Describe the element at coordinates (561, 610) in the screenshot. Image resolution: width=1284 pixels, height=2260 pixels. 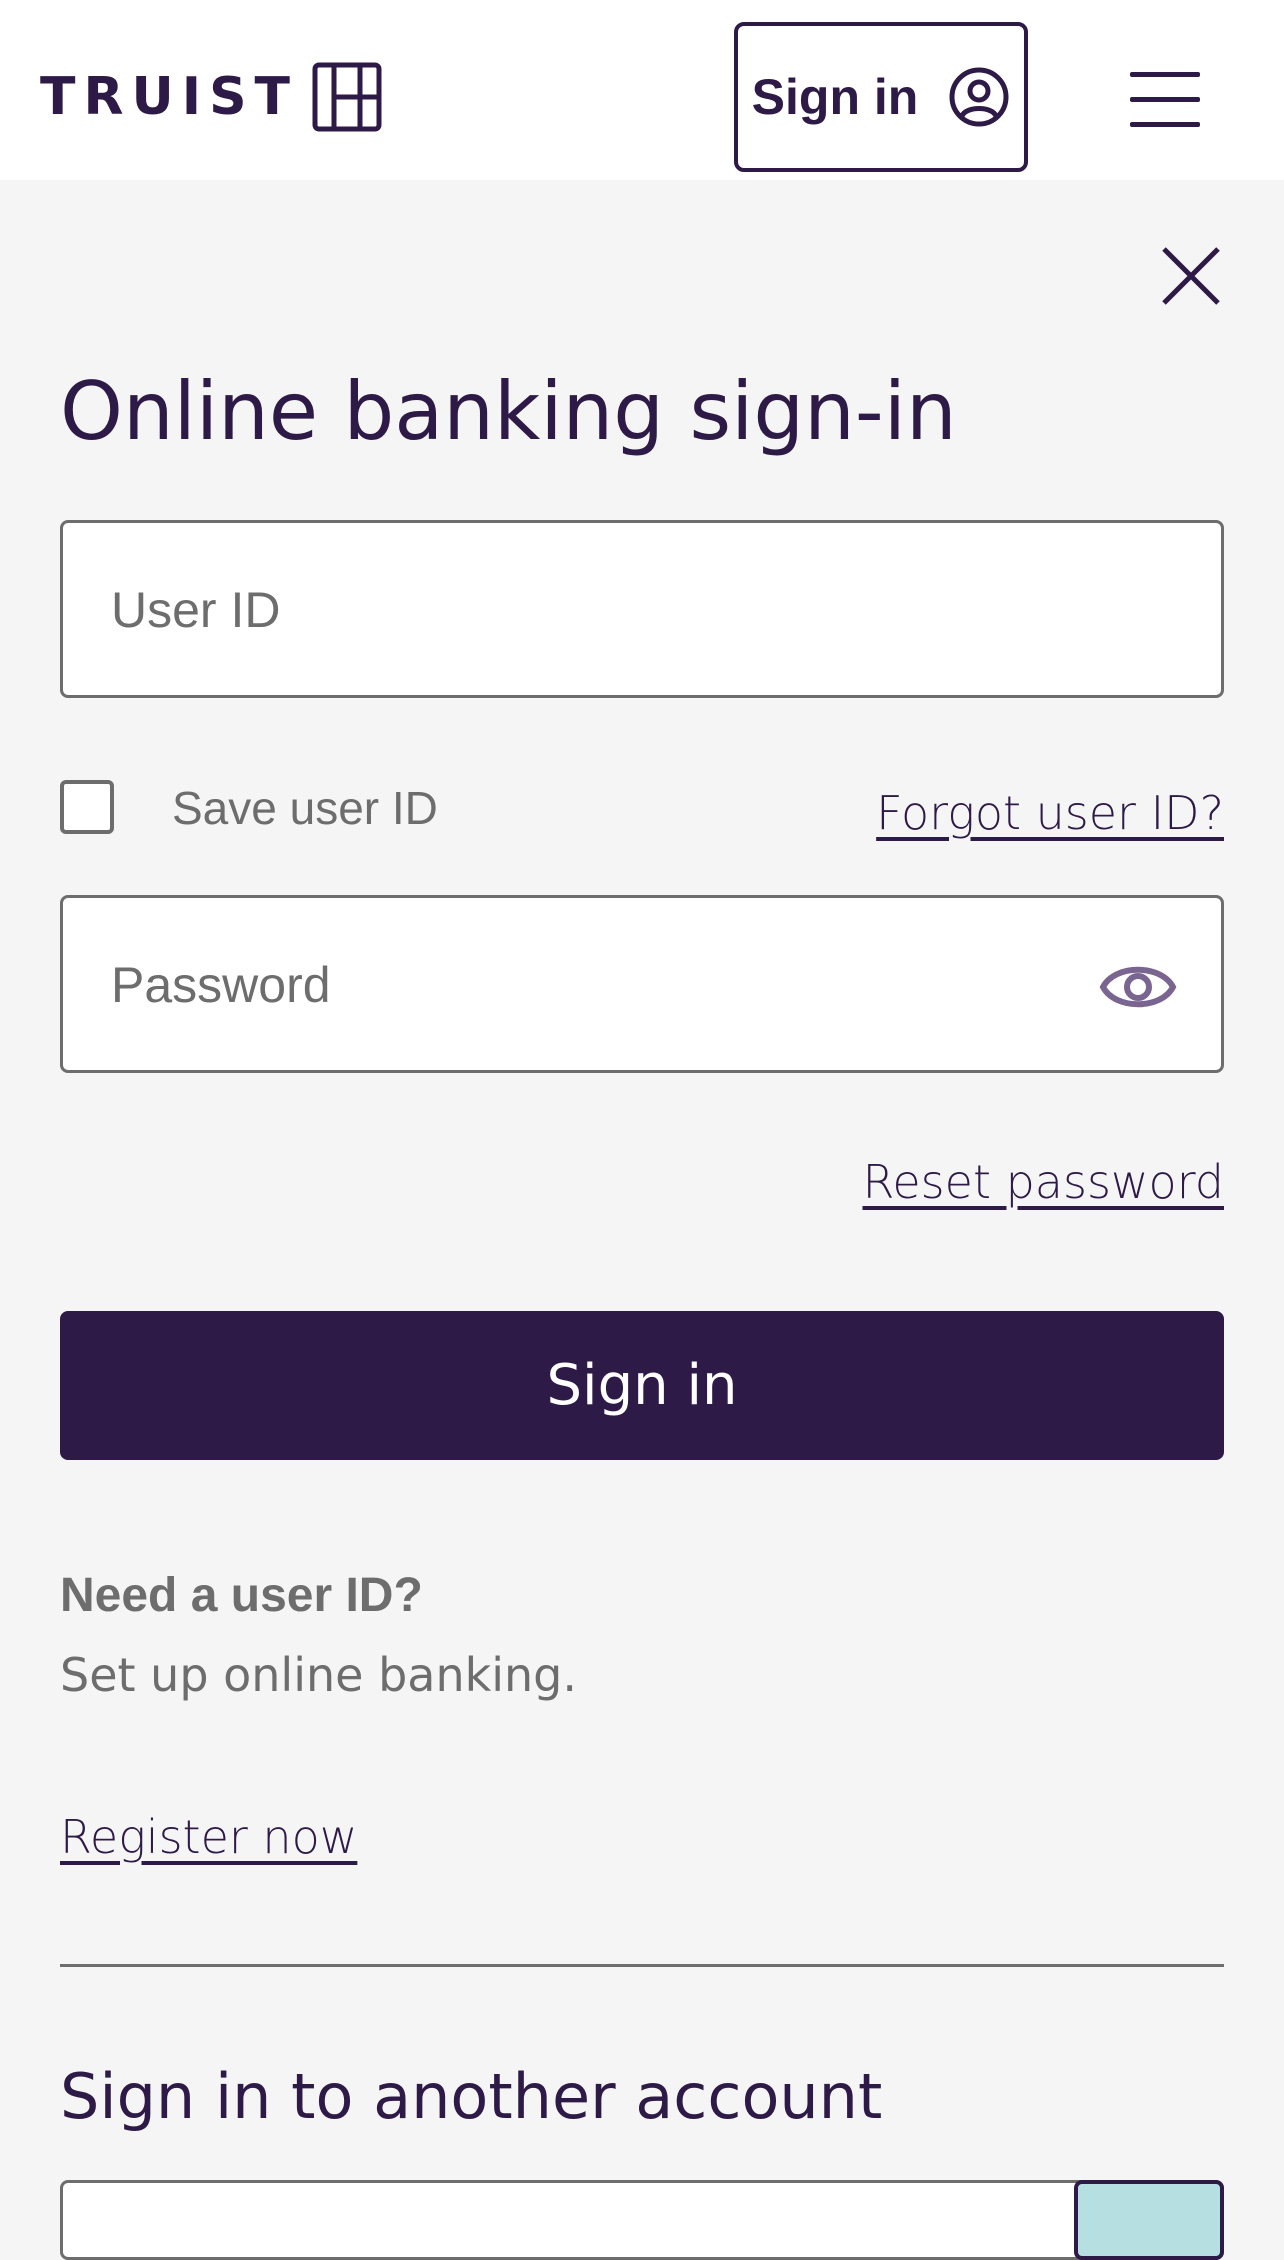
I see `user-id-input` at that location.